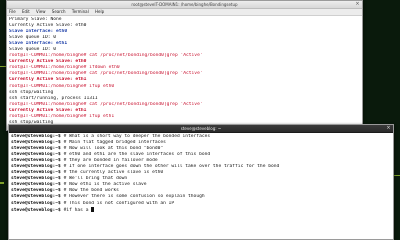  I want to click on menu-search: Search, so click(59, 11).